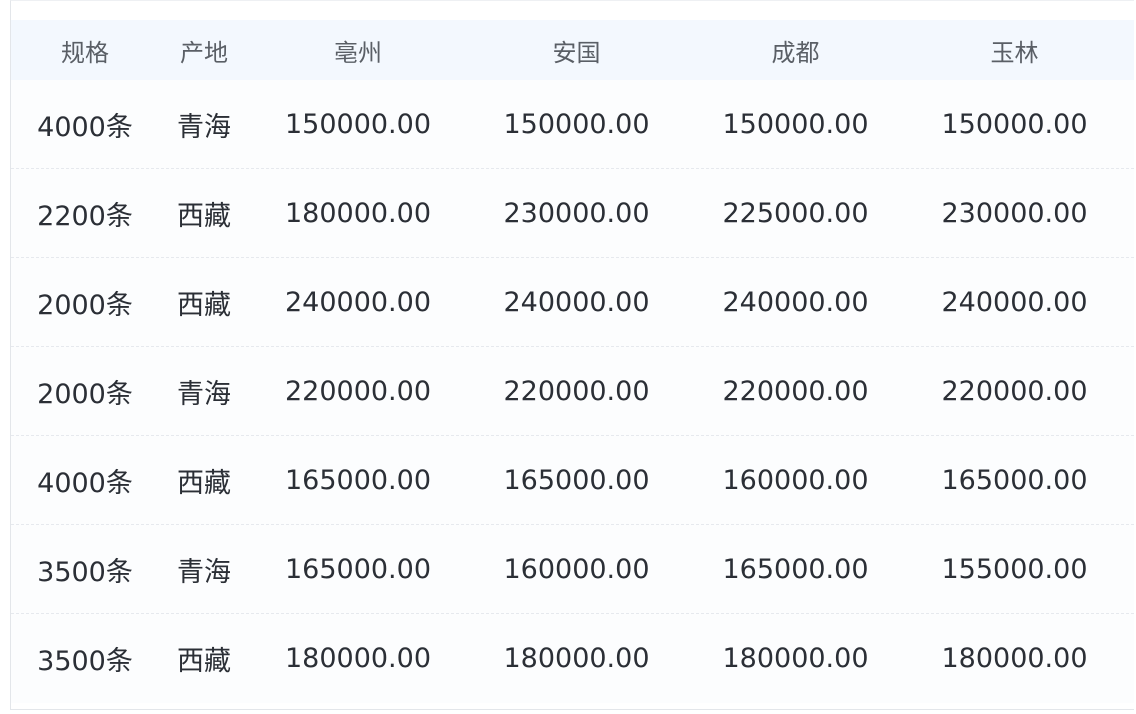  I want to click on cell-price-yulin: 220000.00, so click(1014, 391).